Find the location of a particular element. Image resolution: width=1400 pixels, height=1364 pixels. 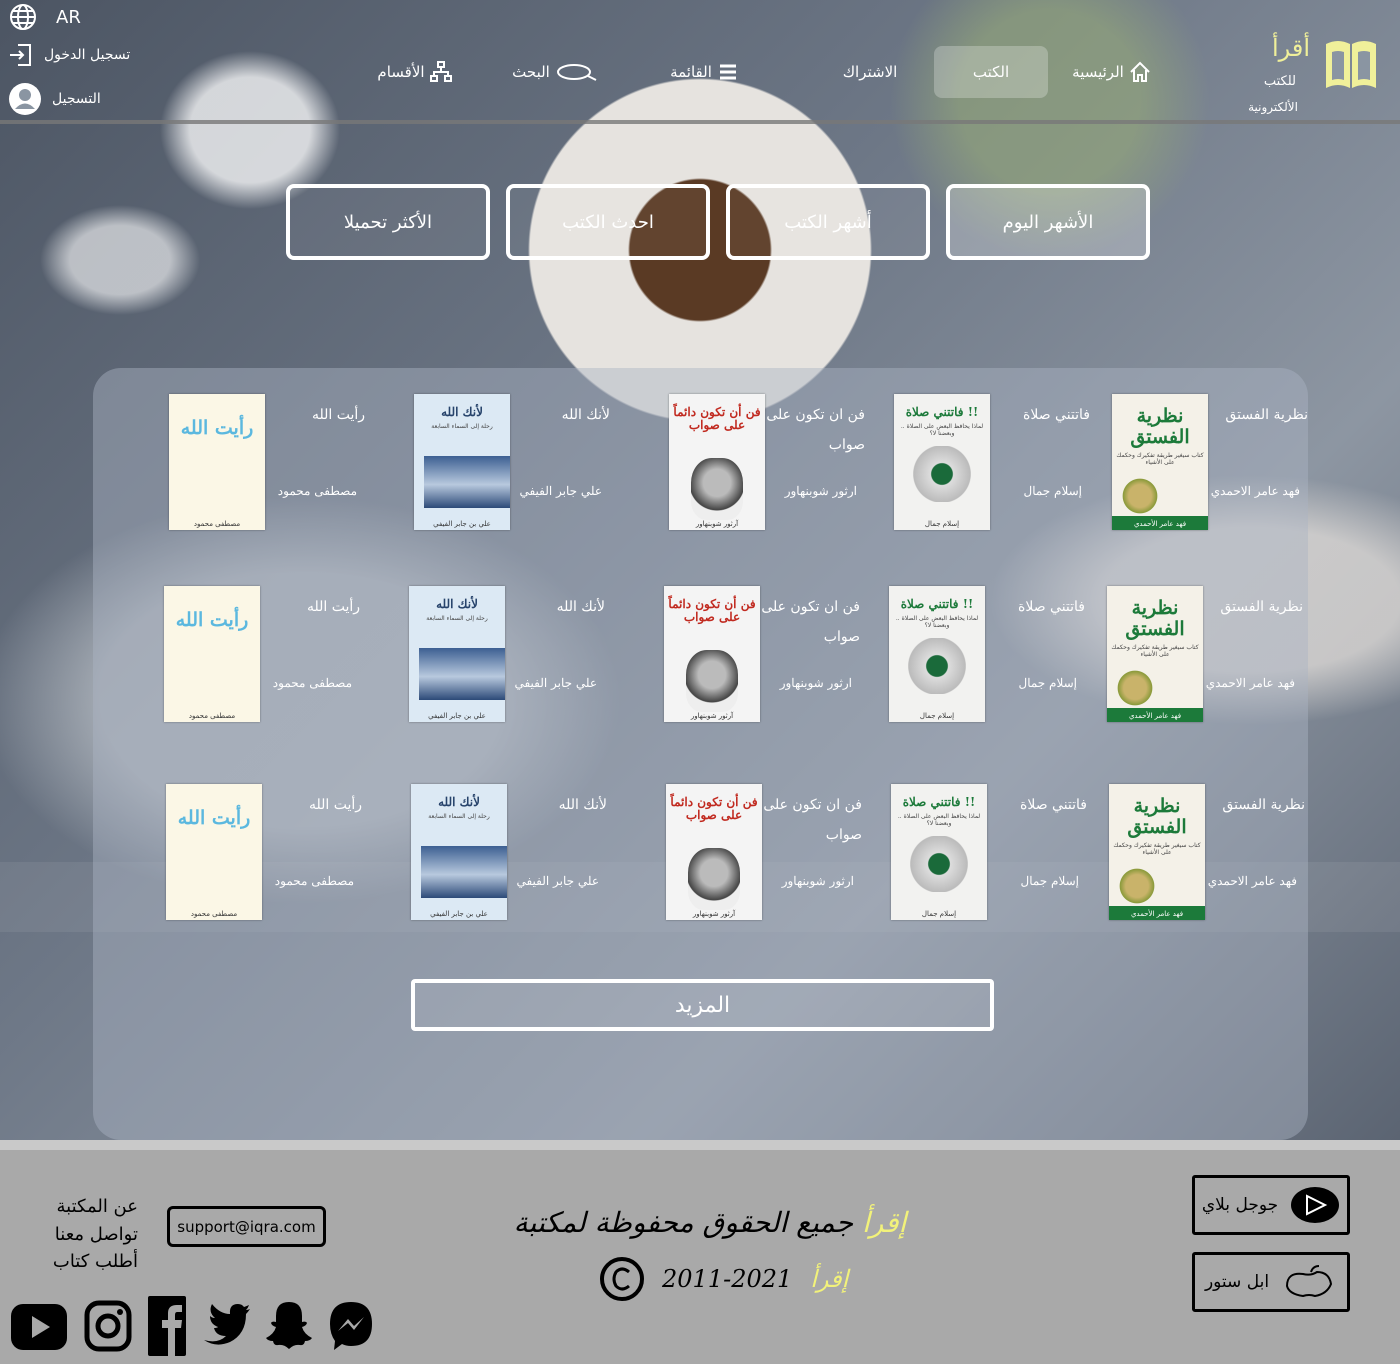

footer-link-contact: تواصل معنا is located at coordinates (96, 1234).